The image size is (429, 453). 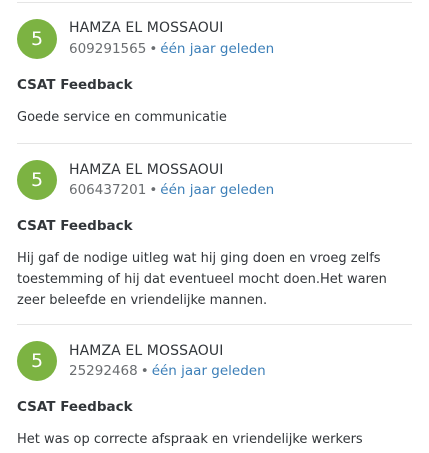 What do you see at coordinates (108, 49) in the screenshot?
I see `ticket-number: 609291565` at bounding box center [108, 49].